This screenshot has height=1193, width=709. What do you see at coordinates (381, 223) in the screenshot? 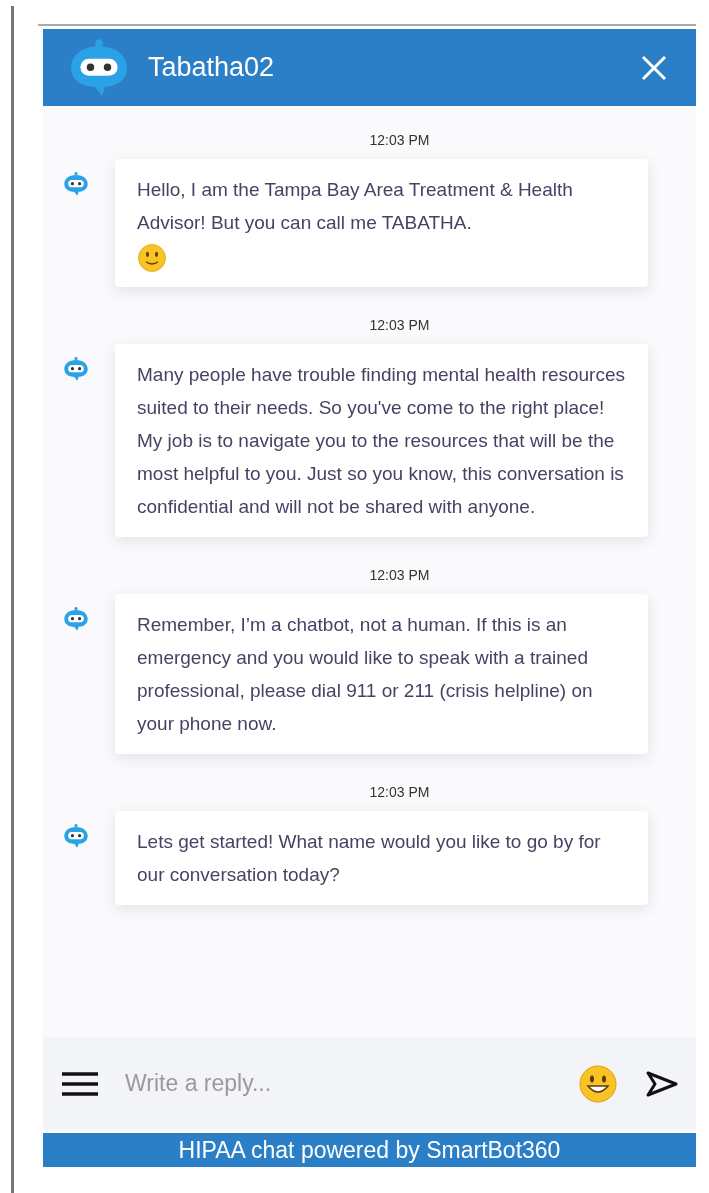
I see `message-bubble: Hello, I am the Tampa Bay Area Treatment & Health Advisor! But you can call me TABATHA.` at bounding box center [381, 223].